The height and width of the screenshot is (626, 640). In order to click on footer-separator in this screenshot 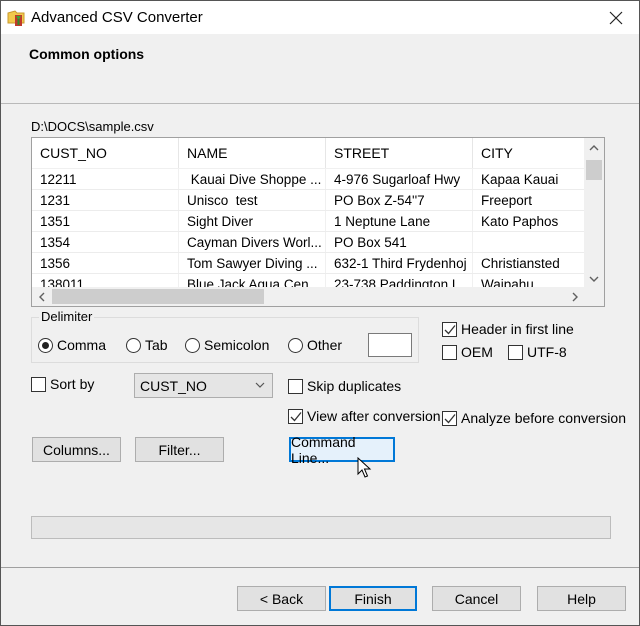, I will do `click(320, 567)`.